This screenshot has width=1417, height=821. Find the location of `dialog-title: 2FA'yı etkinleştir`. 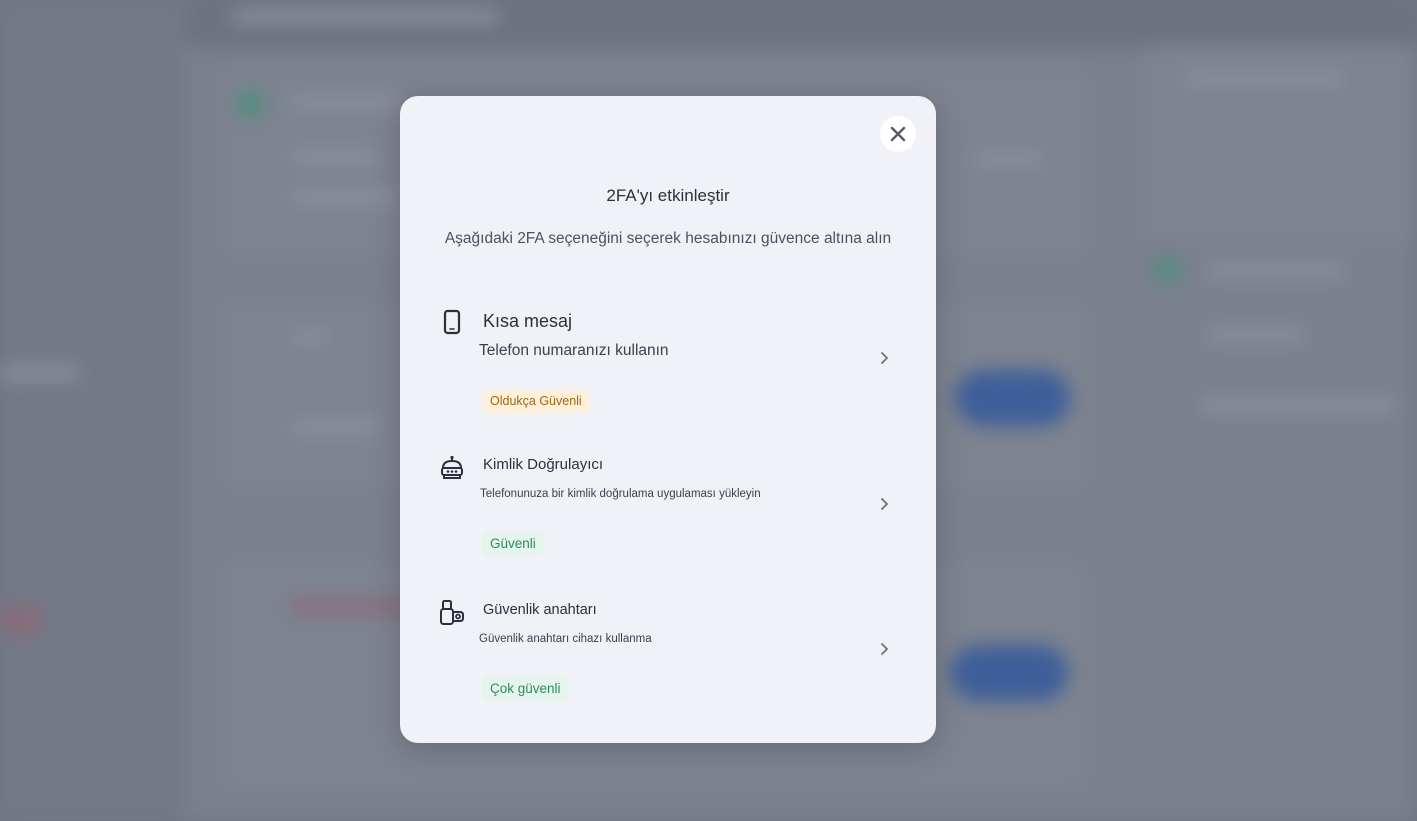

dialog-title: 2FA'yı etkinleştir is located at coordinates (668, 195).